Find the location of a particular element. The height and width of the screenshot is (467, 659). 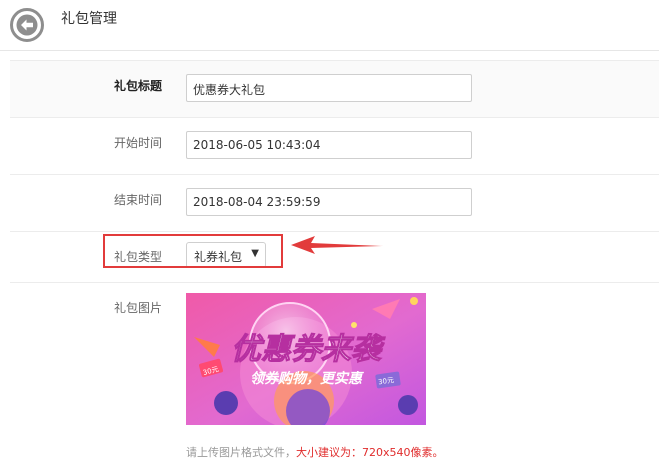

image-label: 礼包图片 is located at coordinates (138, 308).